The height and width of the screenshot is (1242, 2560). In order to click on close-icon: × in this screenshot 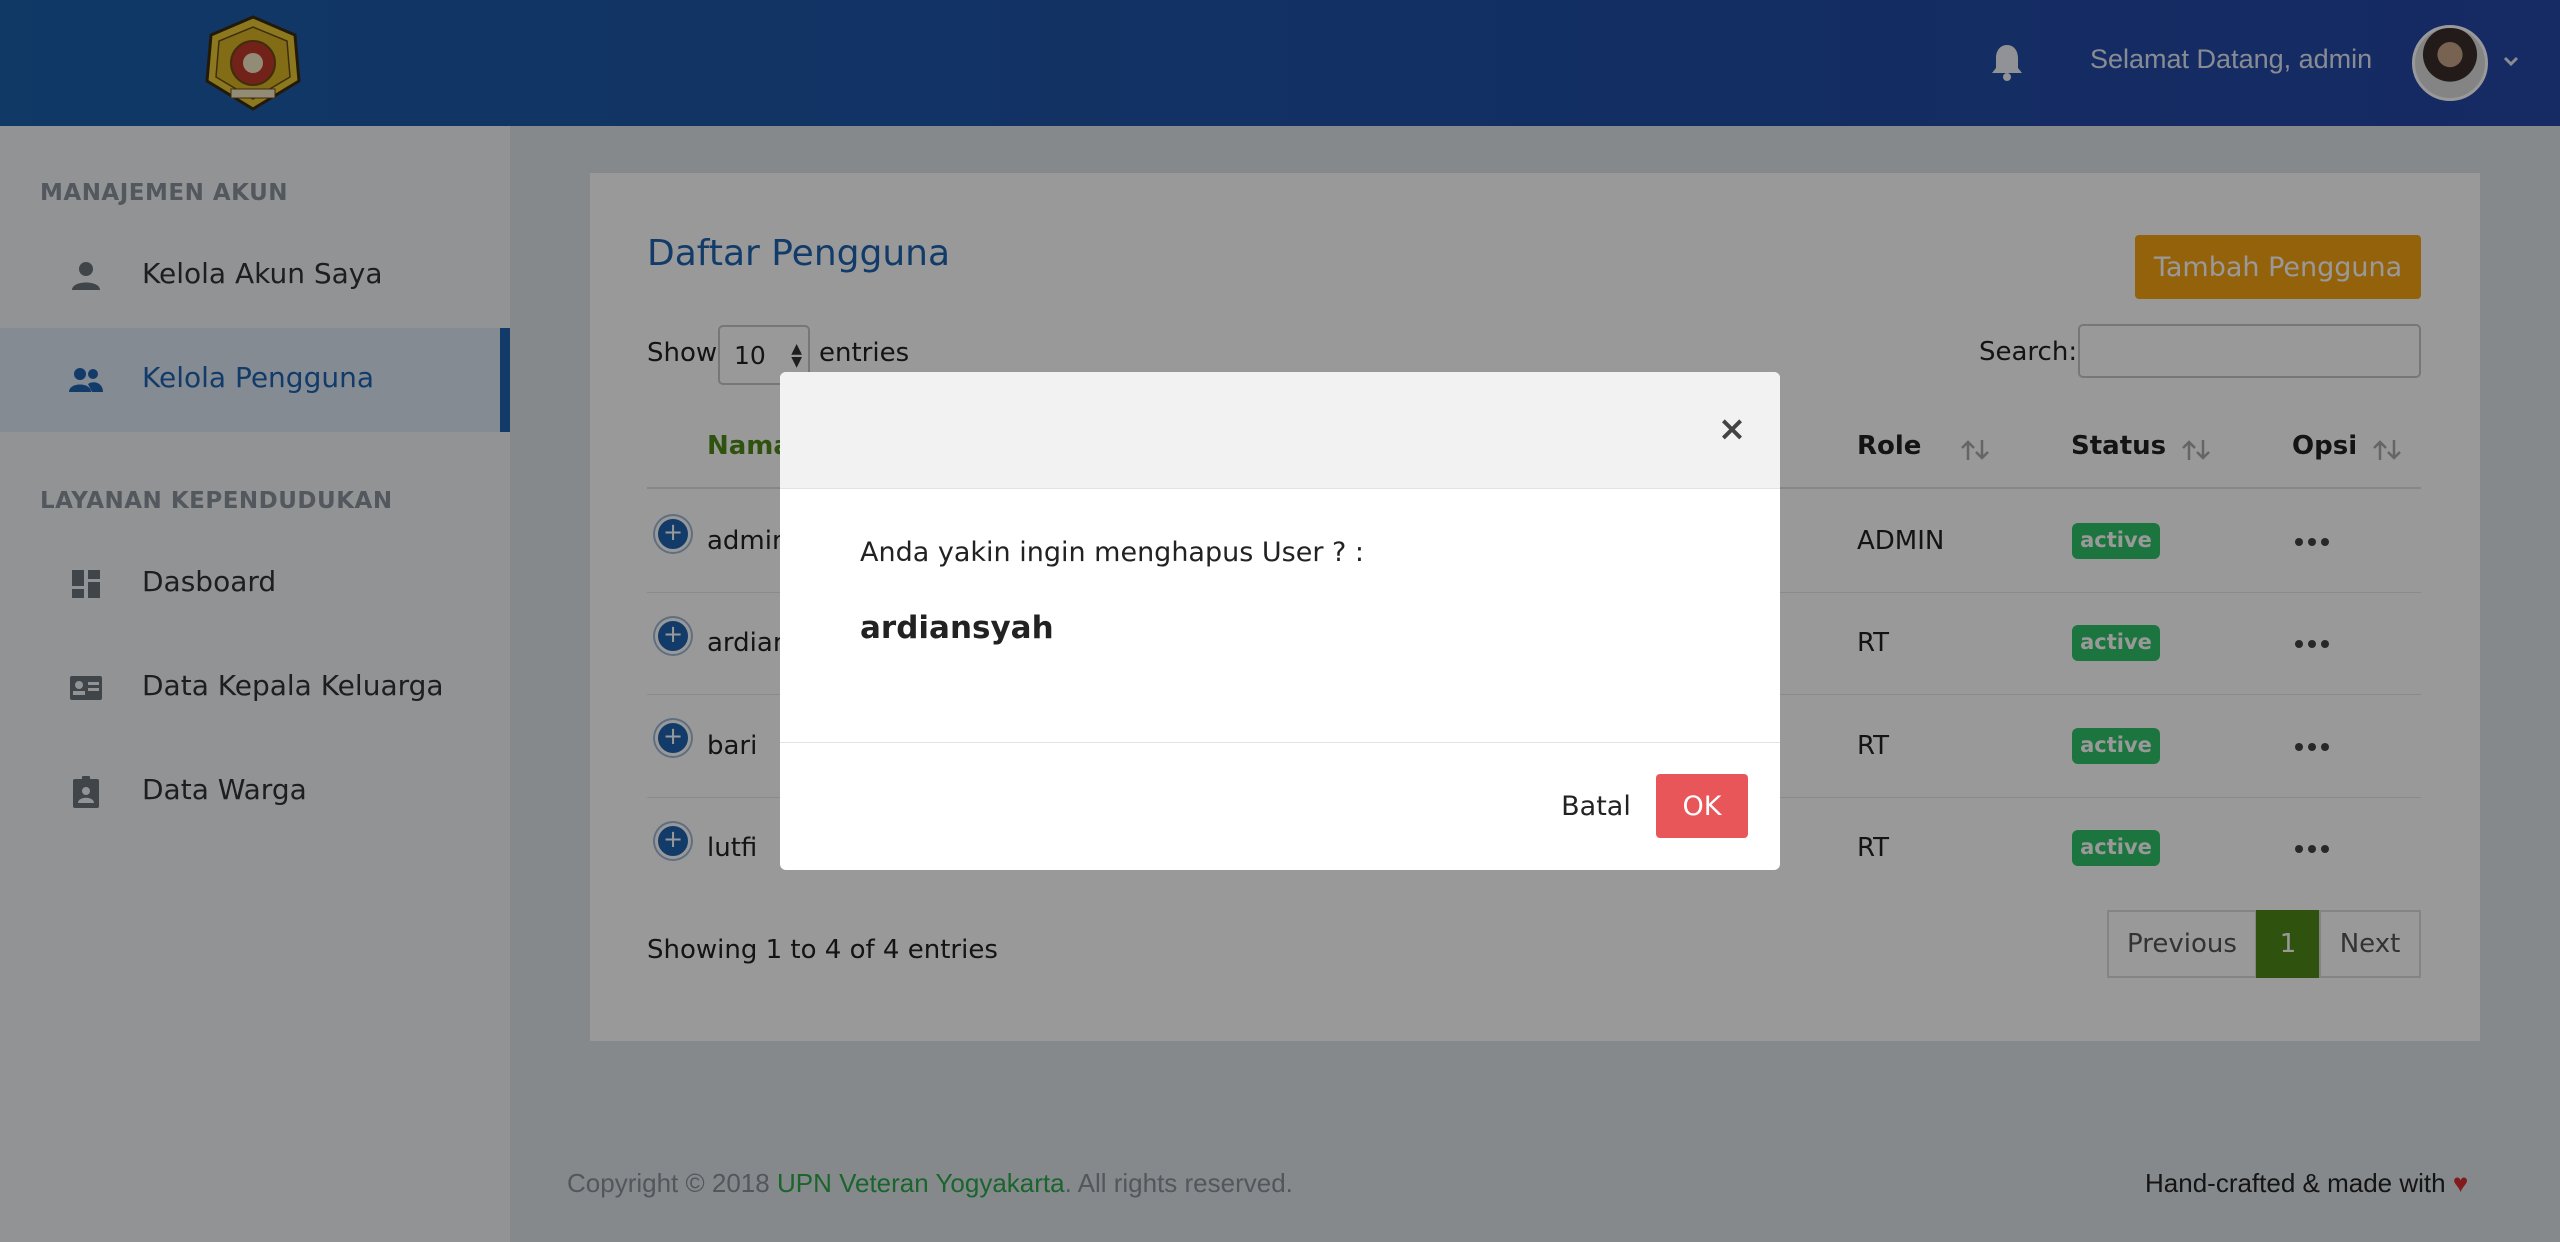, I will do `click(1732, 429)`.